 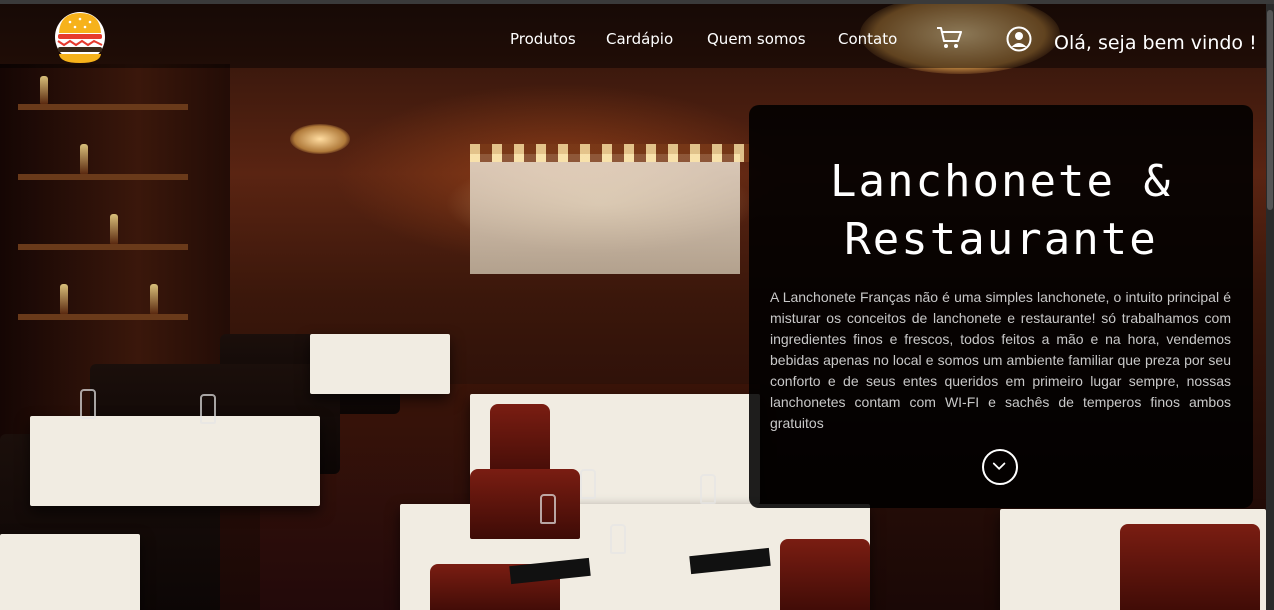 I want to click on nav-quem-somos: Quem somos, so click(x=756, y=39).